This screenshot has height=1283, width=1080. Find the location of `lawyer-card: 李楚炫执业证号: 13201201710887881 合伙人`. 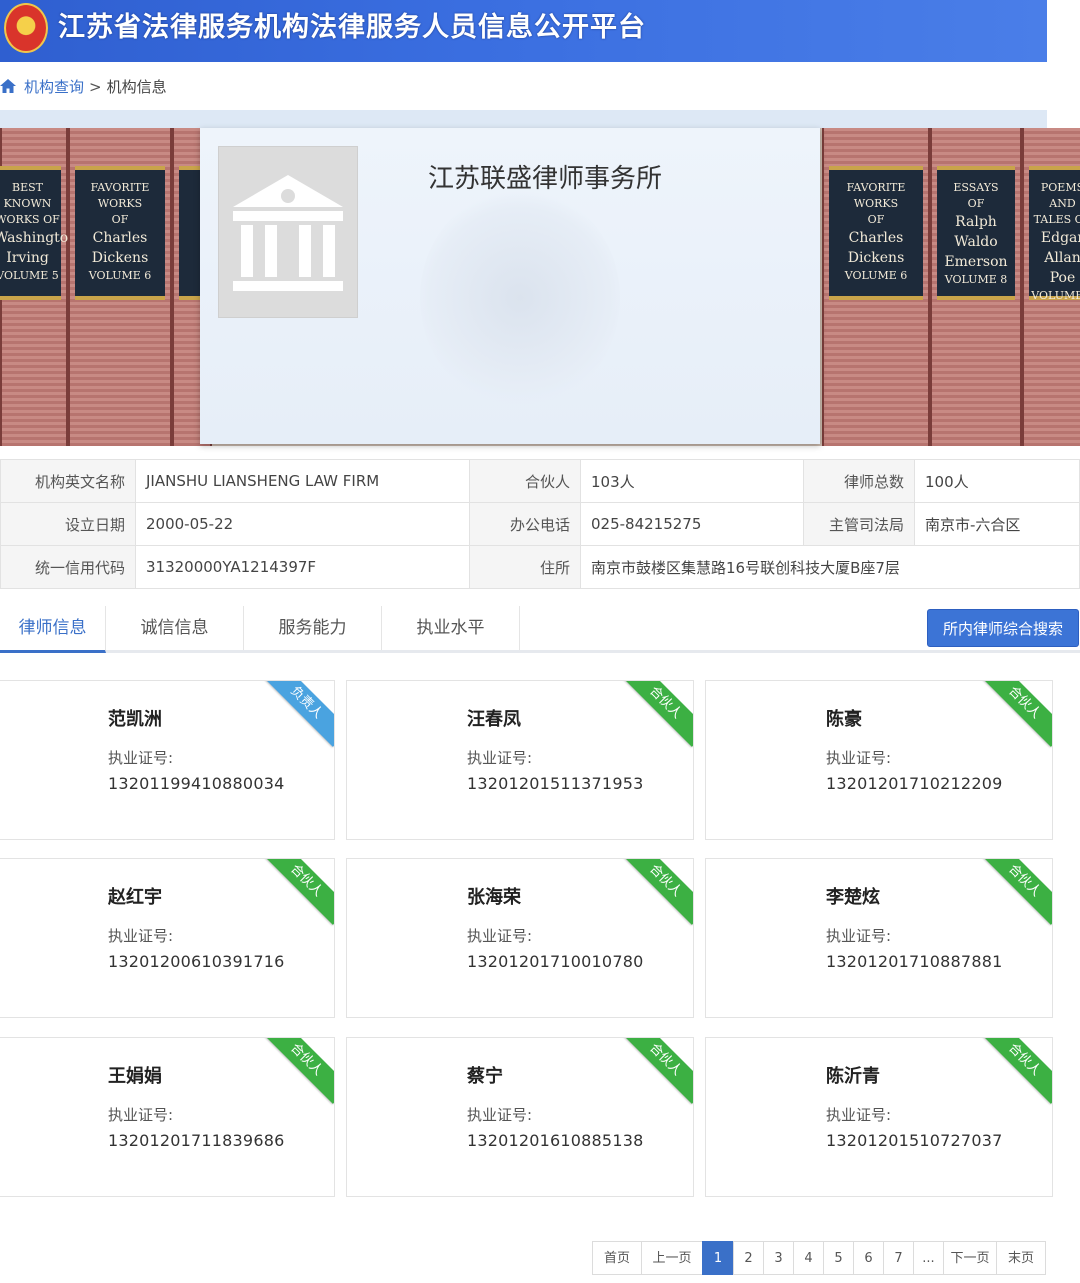

lawyer-card: 李楚炫执业证号: 13201201710887881 合伙人 is located at coordinates (879, 938).